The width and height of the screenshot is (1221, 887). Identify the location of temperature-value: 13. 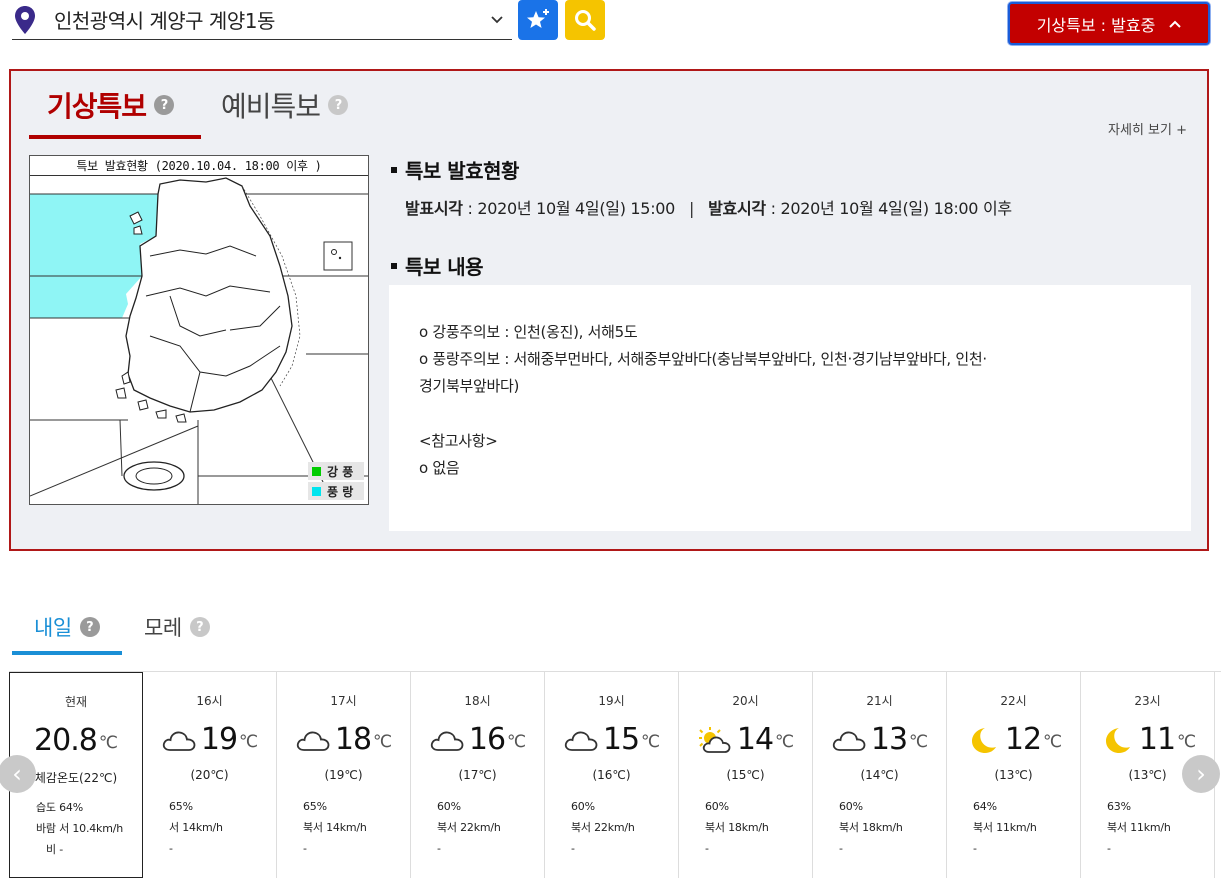
(889, 739).